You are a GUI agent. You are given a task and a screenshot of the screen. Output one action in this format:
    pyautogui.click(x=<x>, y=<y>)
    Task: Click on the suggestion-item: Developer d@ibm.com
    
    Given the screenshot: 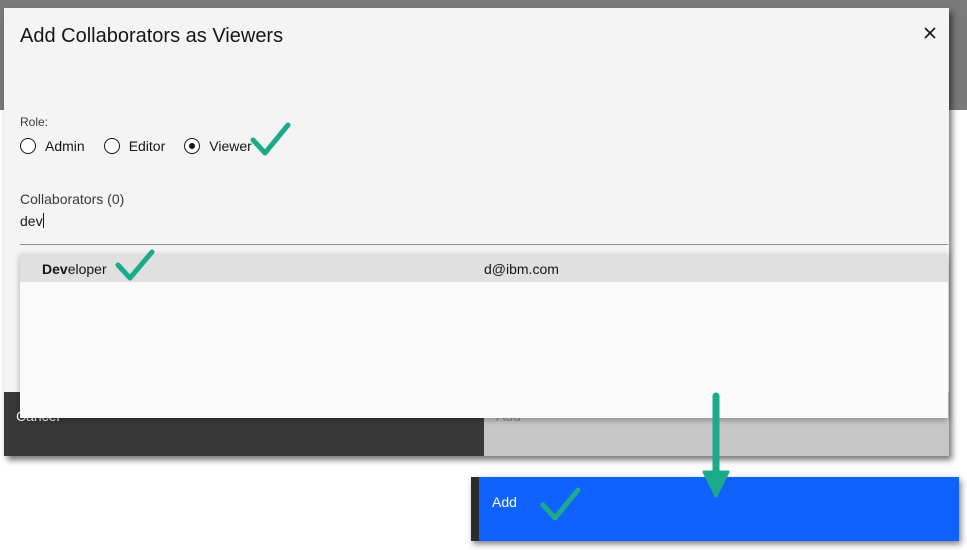 What is the action you would take?
    pyautogui.click(x=484, y=268)
    